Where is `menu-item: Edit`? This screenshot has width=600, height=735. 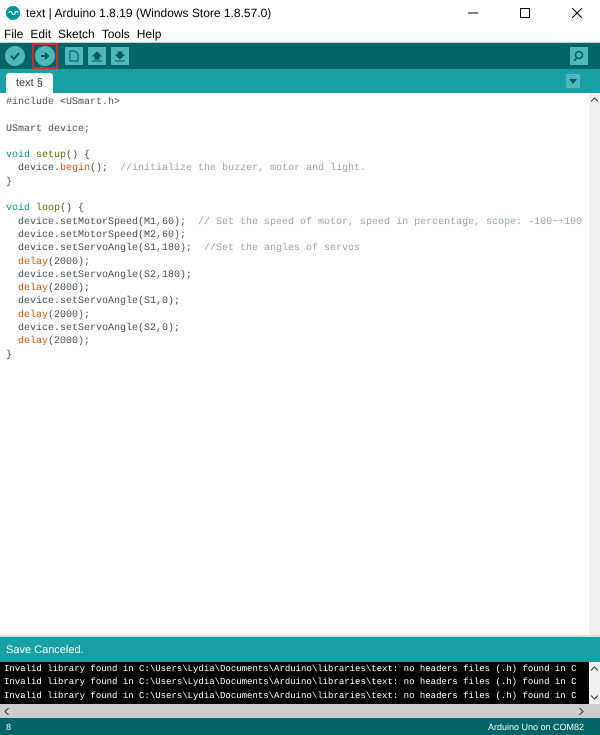 menu-item: Edit is located at coordinates (41, 34).